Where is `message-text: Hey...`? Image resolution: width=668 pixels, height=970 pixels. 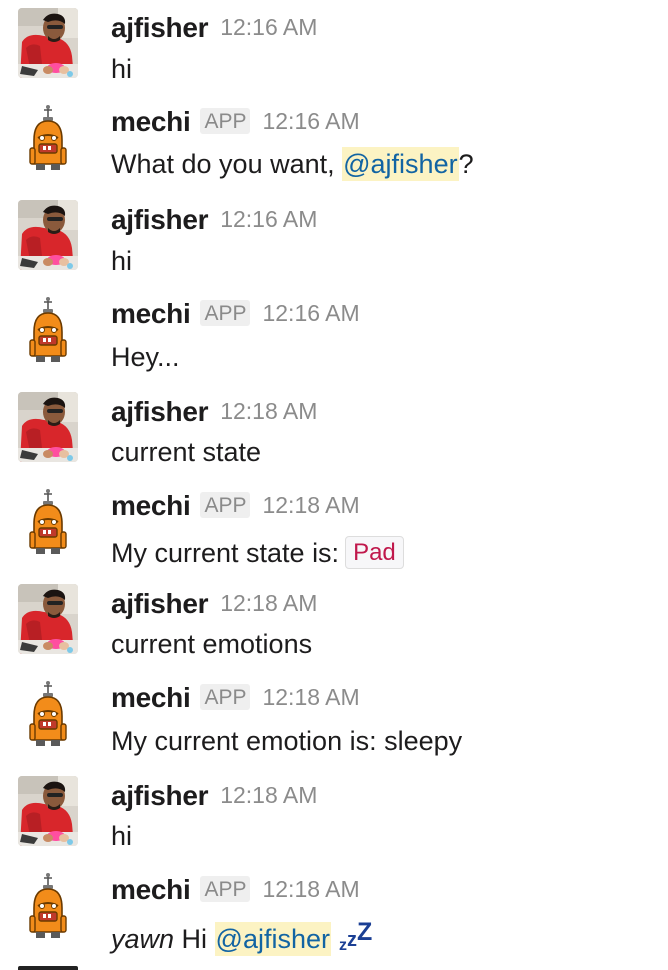
message-text: Hey... is located at coordinates (145, 357).